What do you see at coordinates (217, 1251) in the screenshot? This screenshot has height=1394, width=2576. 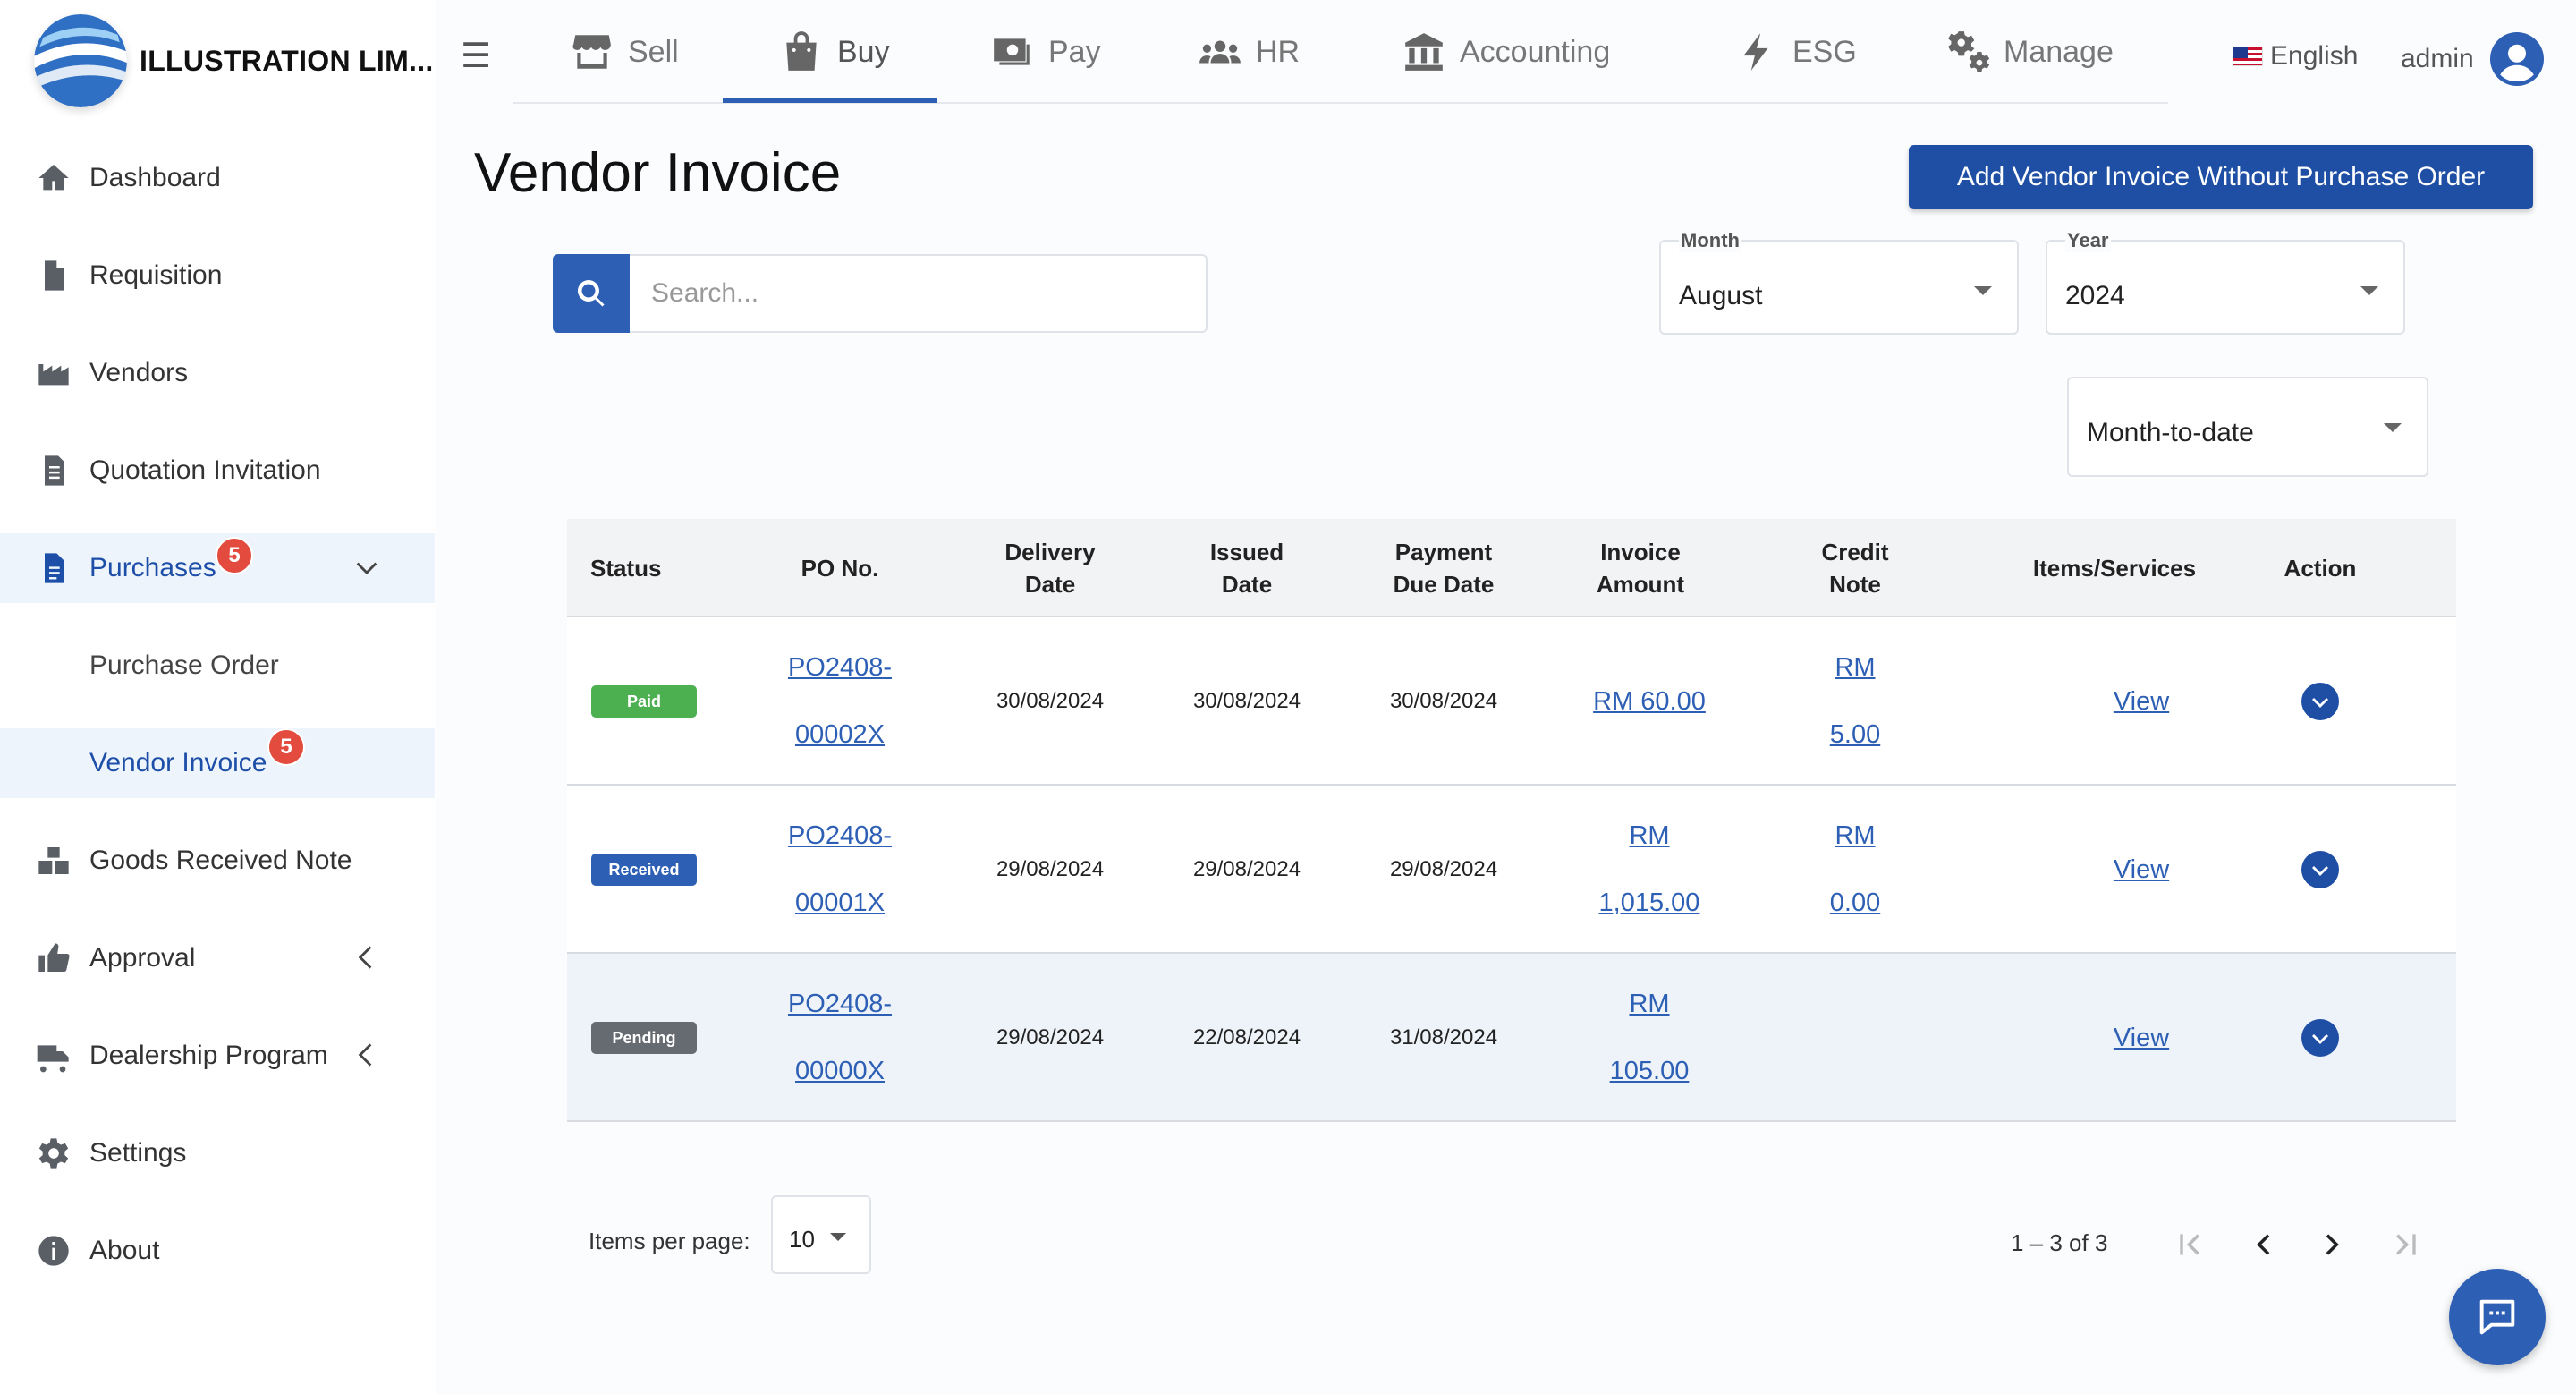 I see `sidebar-item-about: About` at bounding box center [217, 1251].